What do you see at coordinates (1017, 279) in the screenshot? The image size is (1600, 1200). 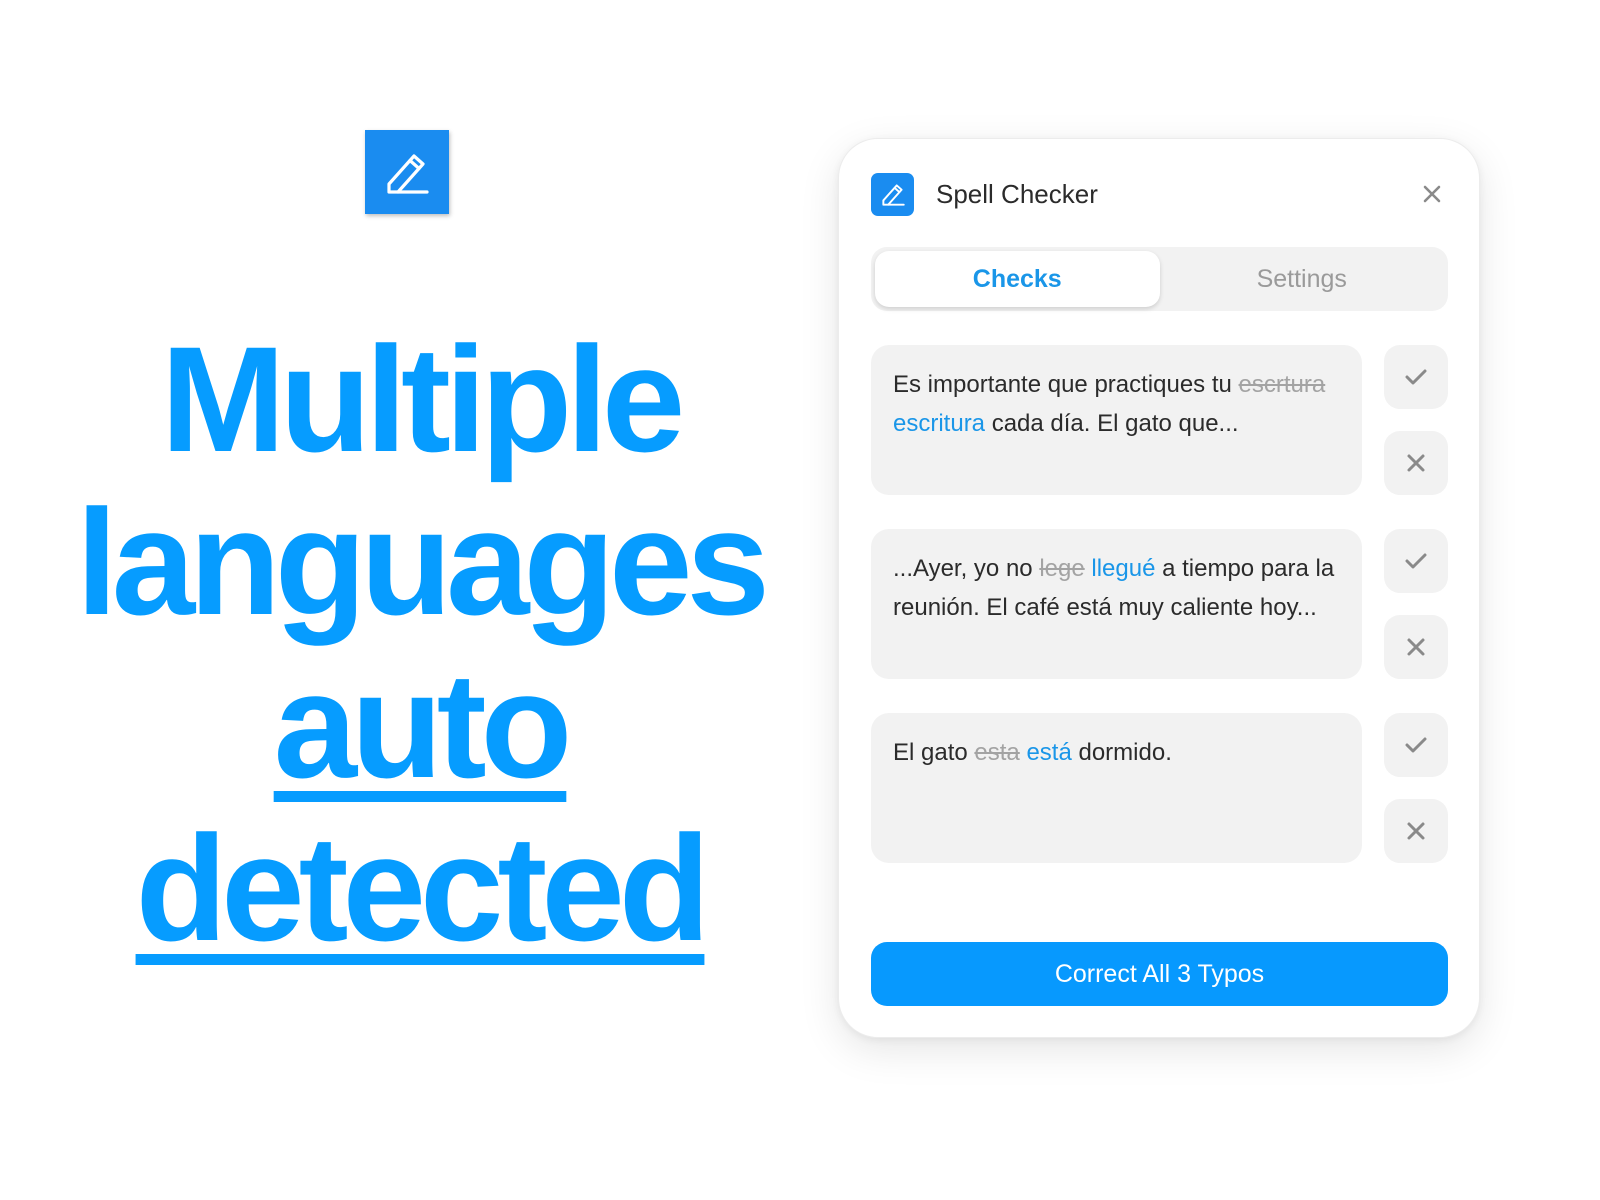 I see `tab-checks: Checks` at bounding box center [1017, 279].